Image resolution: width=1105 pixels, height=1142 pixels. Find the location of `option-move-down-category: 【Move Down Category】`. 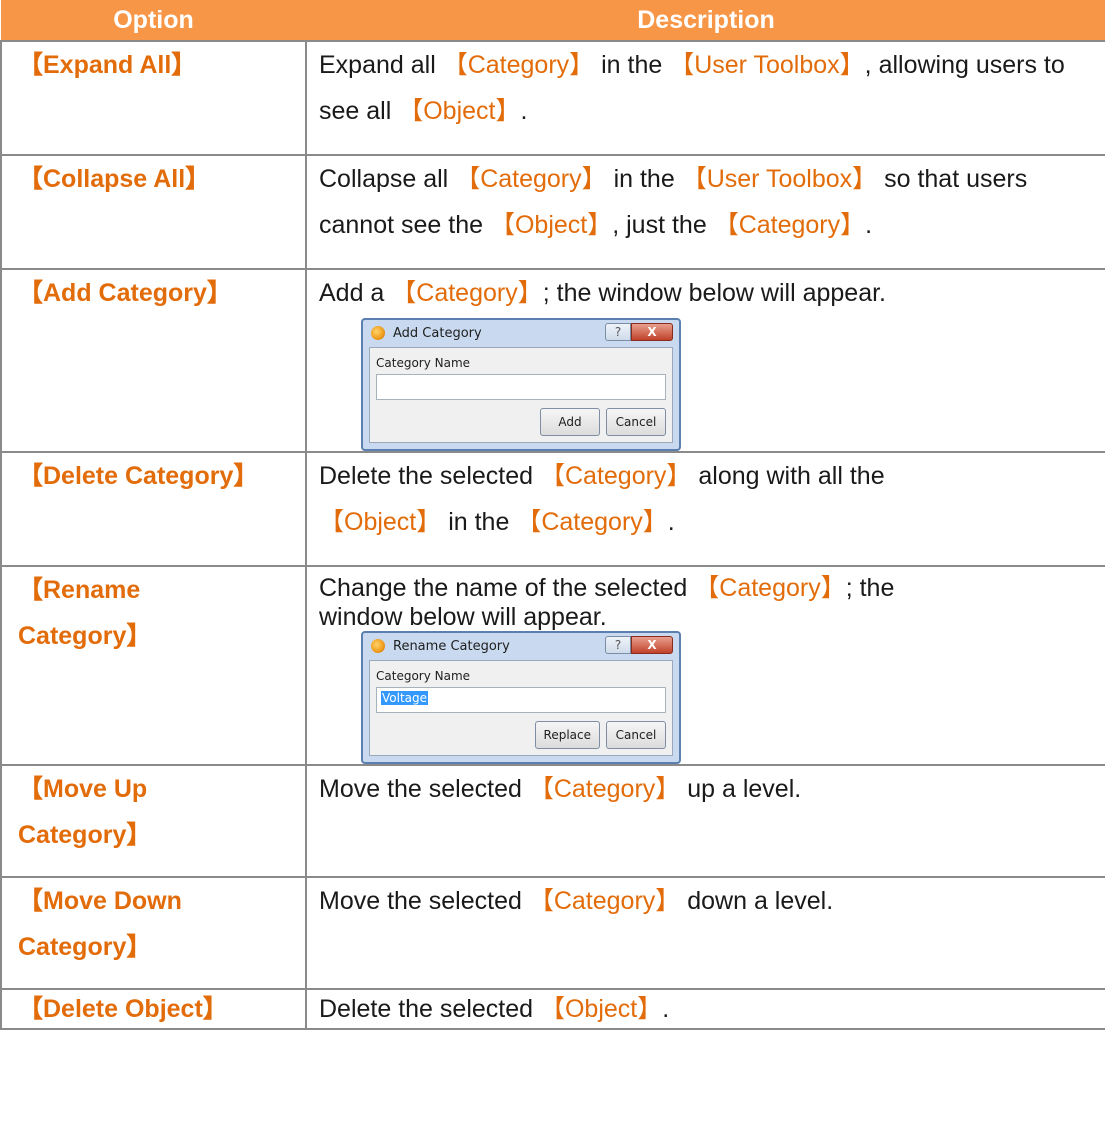

option-move-down-category: 【Move Down Category】 is located at coordinates (153, 932).